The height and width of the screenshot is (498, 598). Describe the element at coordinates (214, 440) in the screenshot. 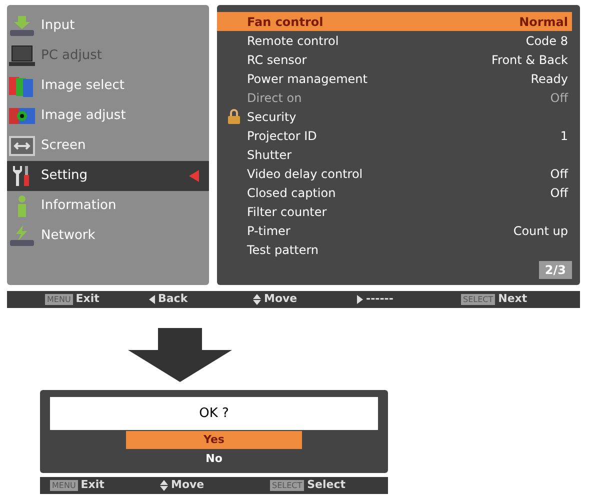

I see `dialog-option: Yes` at that location.